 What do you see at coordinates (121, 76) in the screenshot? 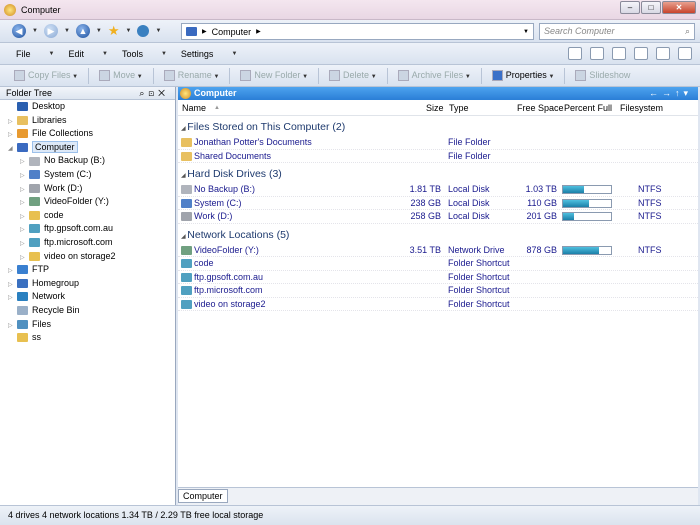
I see `move-button: Move ▼` at bounding box center [121, 76].